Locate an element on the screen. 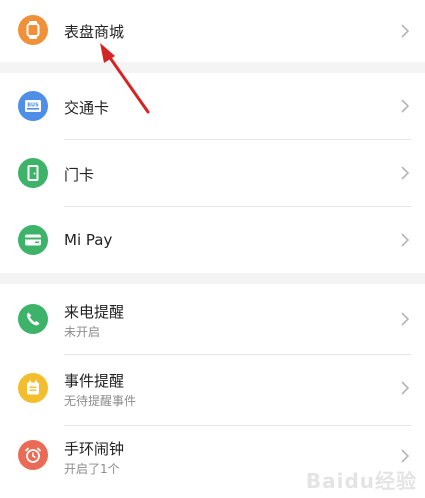  watch-face-section: 表盘商城 is located at coordinates (212, 31).